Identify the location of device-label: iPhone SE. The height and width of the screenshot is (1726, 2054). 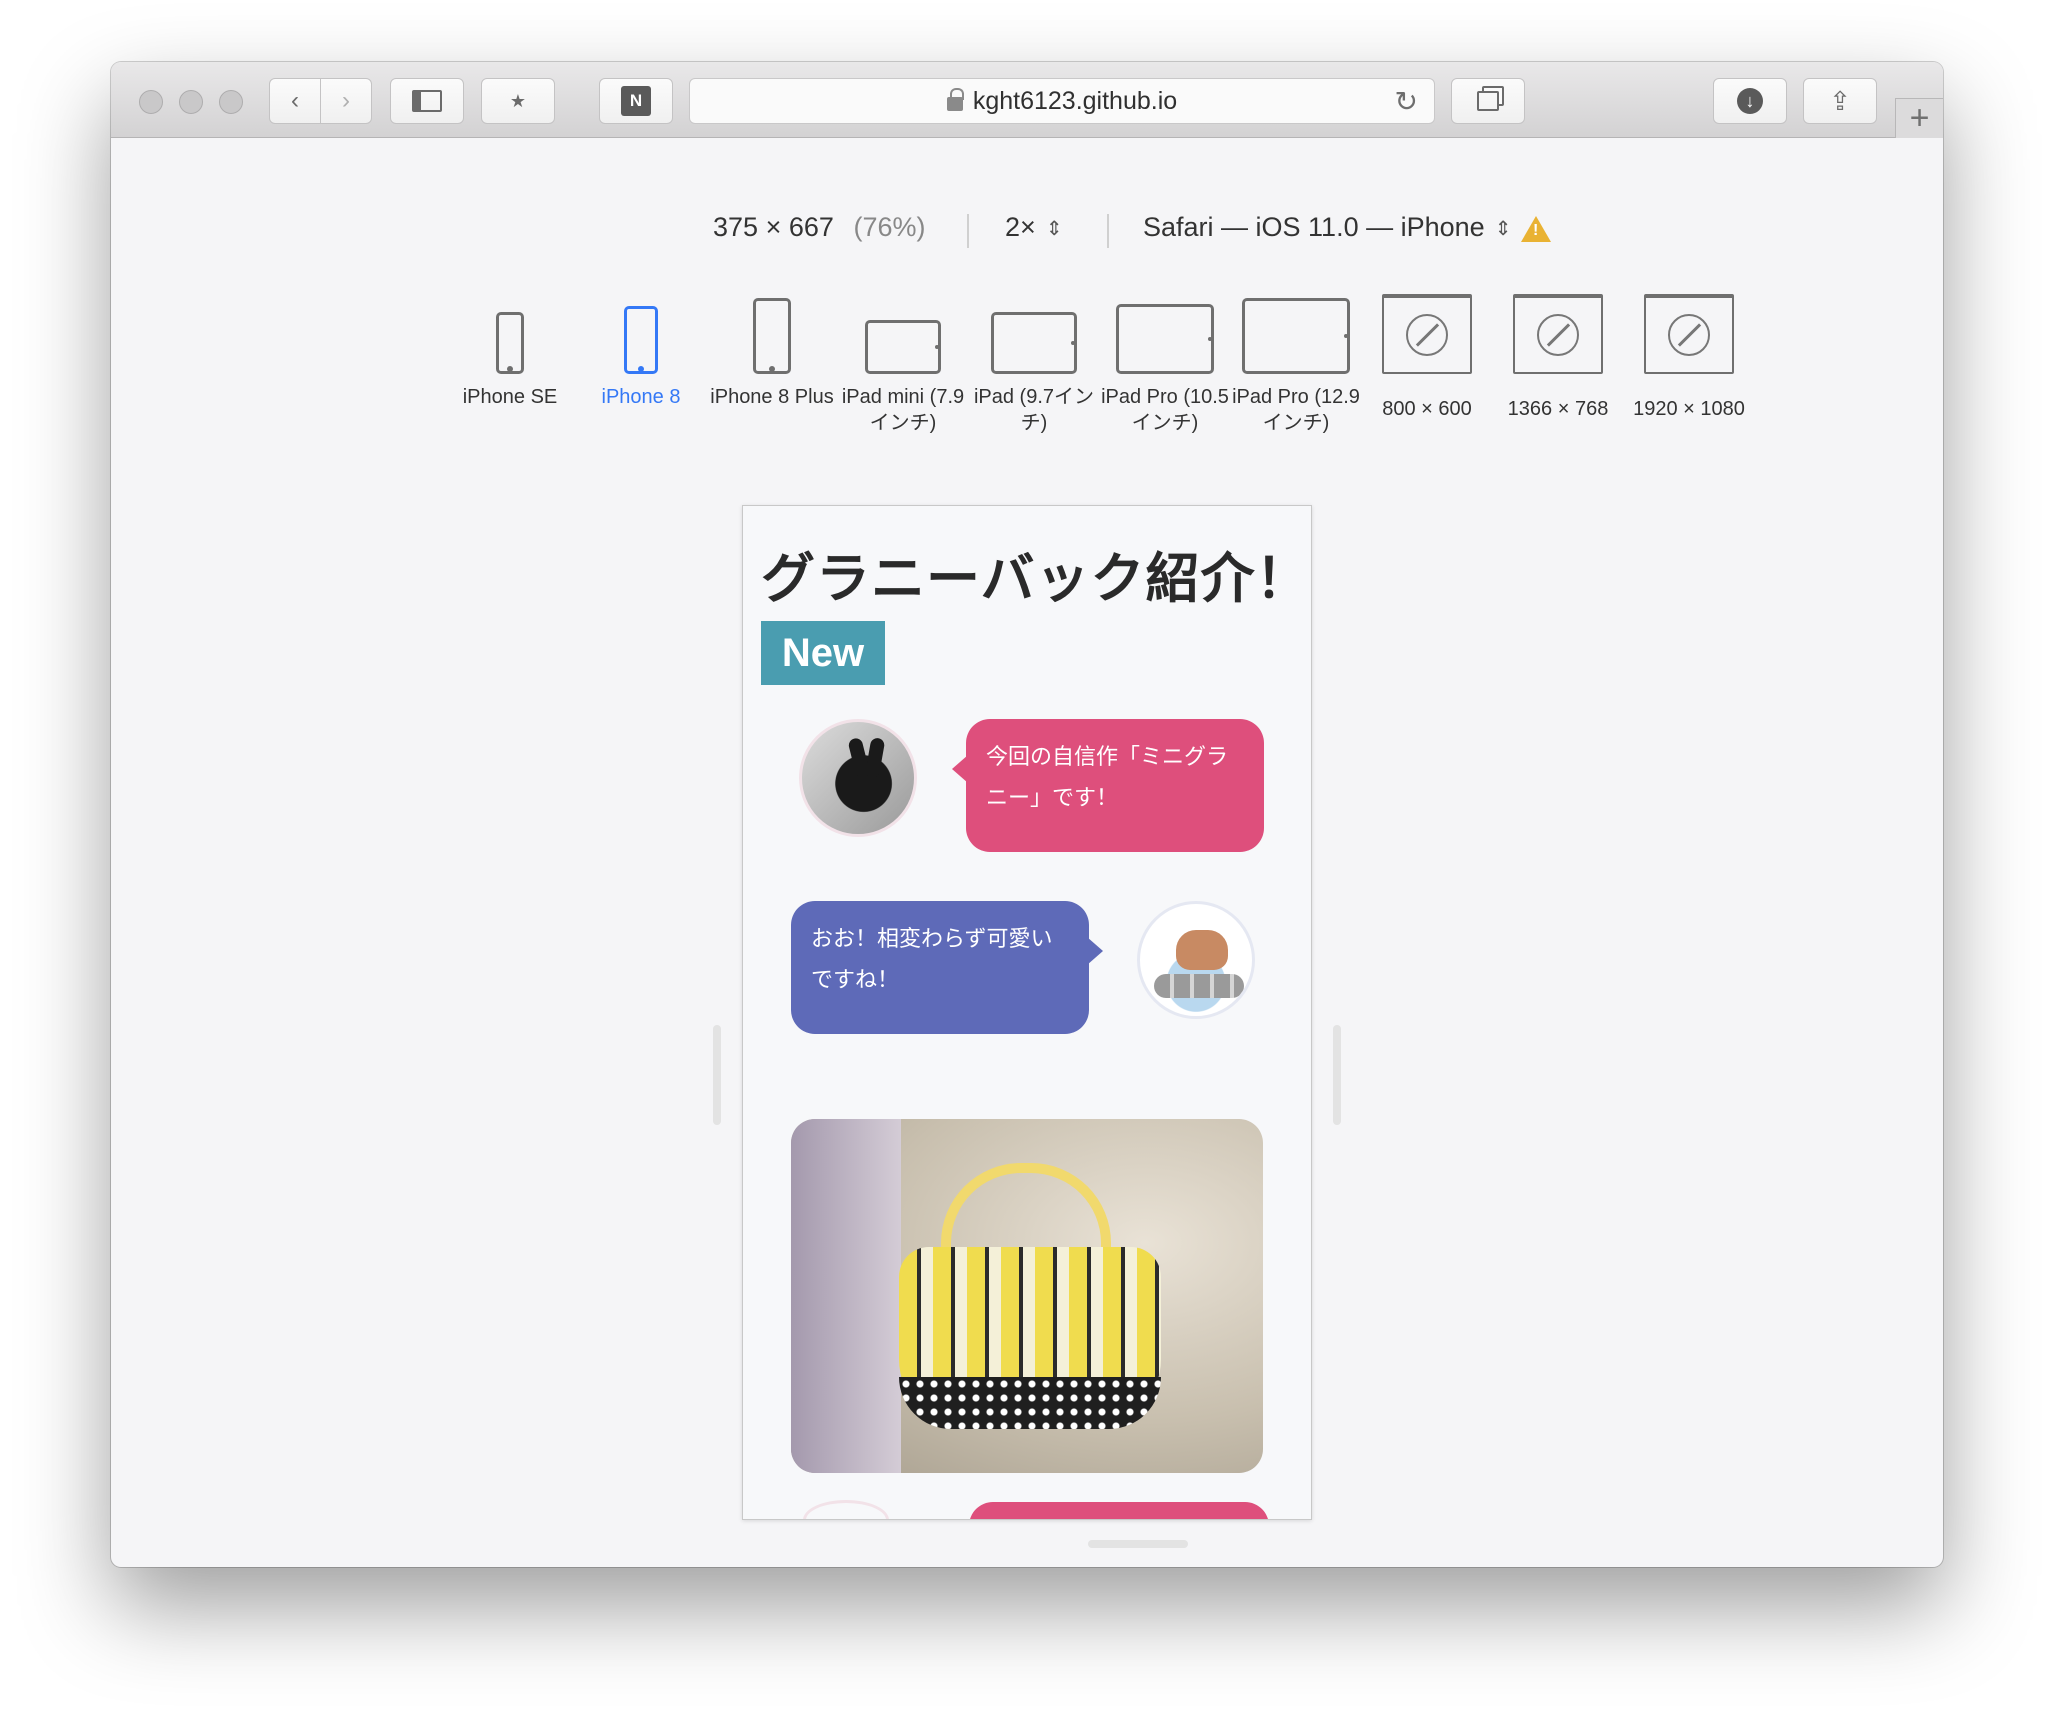
(510, 397).